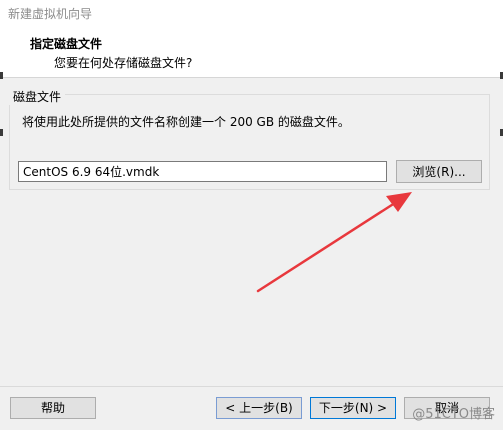 Image resolution: width=503 pixels, height=430 pixels. What do you see at coordinates (50, 14) in the screenshot?
I see `window-title: 新建虚拟机向导` at bounding box center [50, 14].